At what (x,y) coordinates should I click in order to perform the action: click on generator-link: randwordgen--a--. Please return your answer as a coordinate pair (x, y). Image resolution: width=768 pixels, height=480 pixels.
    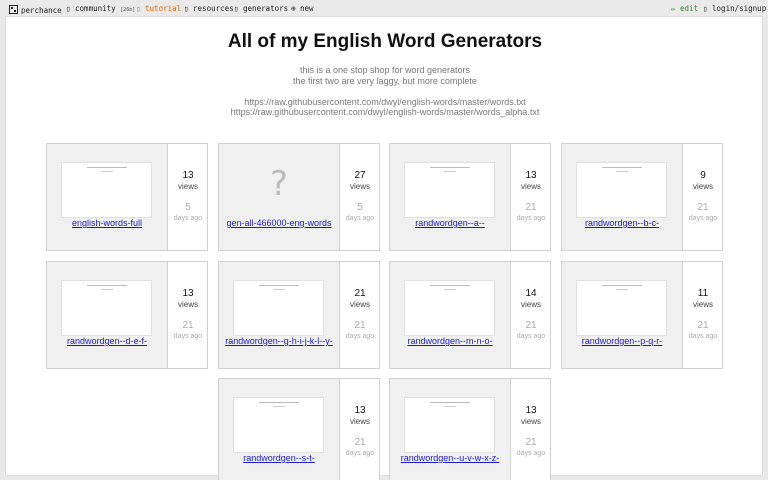
    Looking at the image, I should click on (450, 223).